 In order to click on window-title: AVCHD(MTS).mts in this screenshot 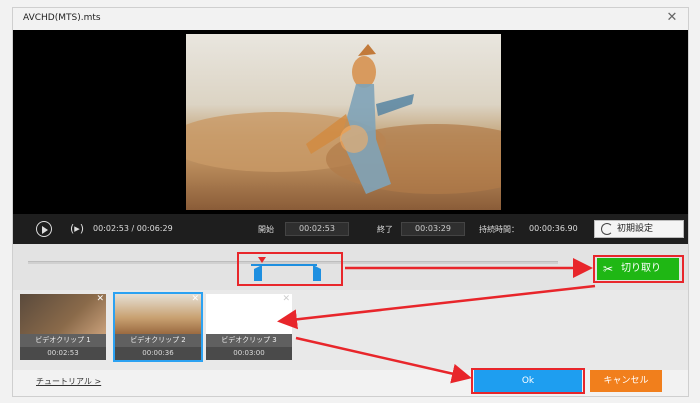, I will do `click(62, 18)`.